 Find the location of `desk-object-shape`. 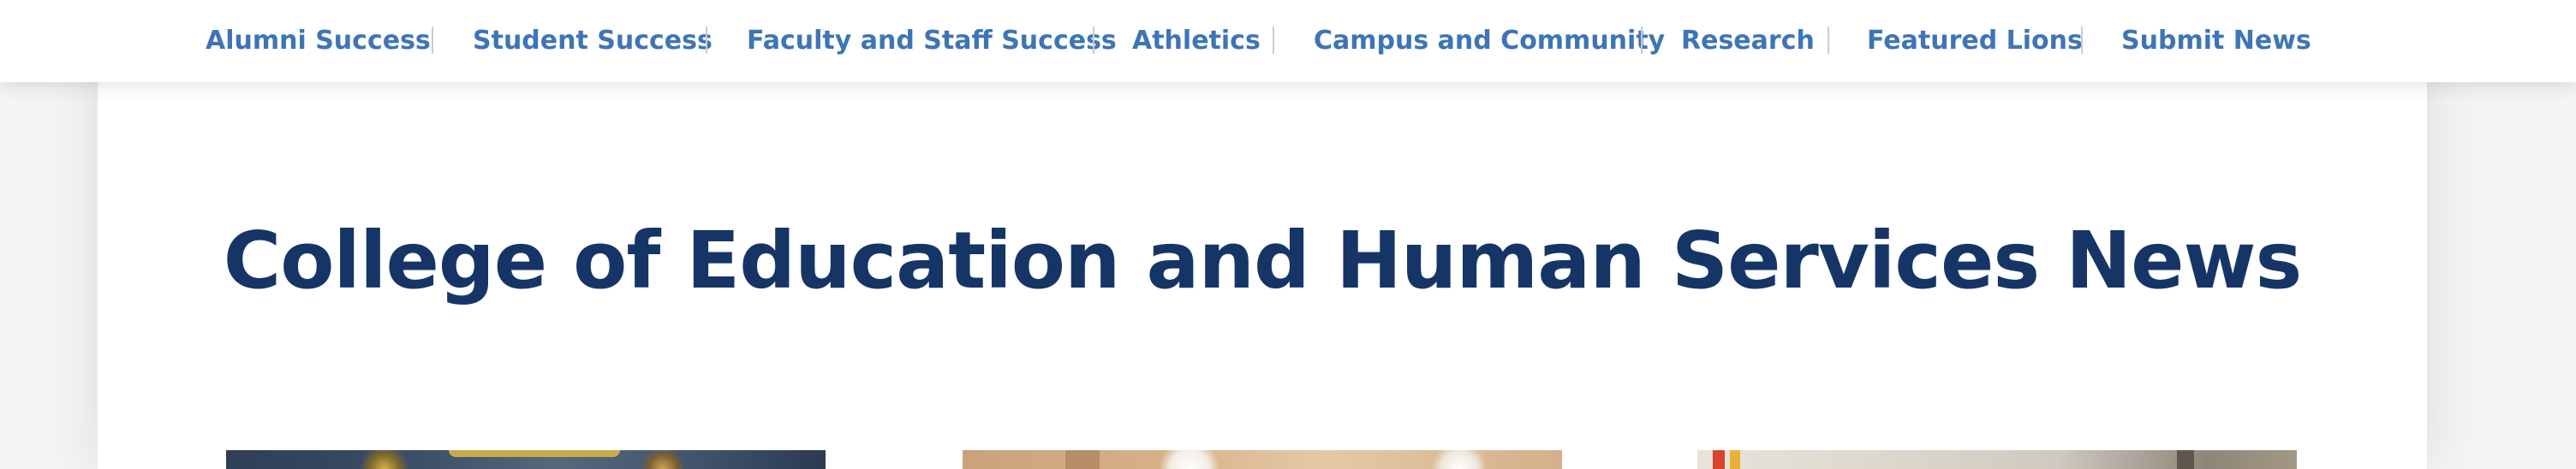

desk-object-shape is located at coordinates (1082, 460).